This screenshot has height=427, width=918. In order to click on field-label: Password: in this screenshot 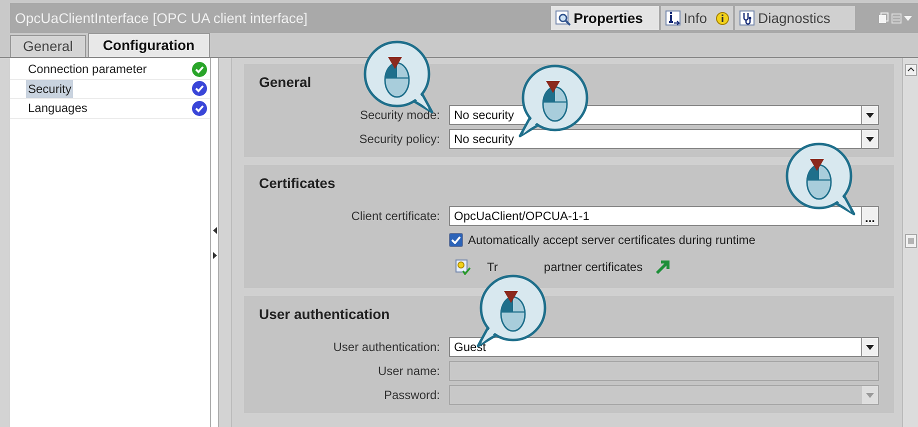, I will do `click(411, 395)`.